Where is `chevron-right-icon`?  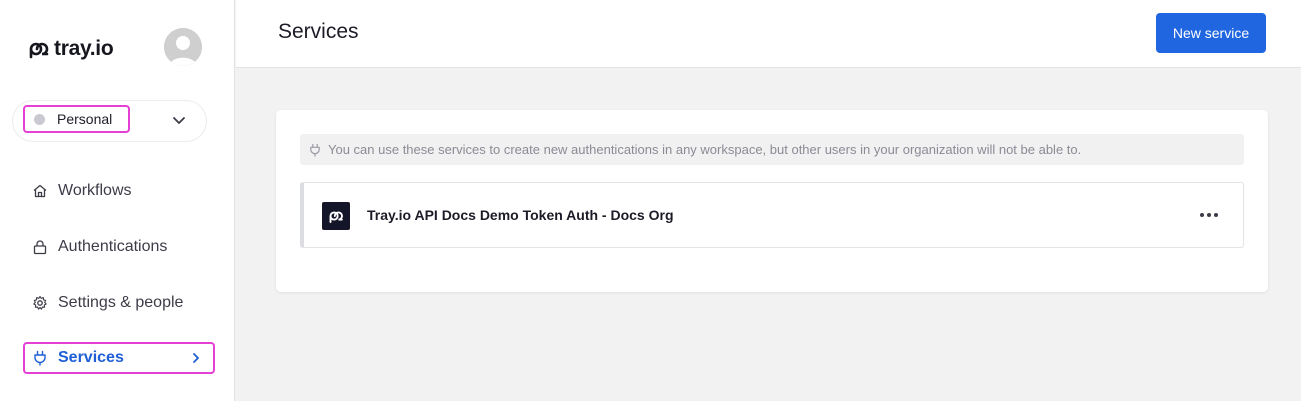 chevron-right-icon is located at coordinates (196, 358).